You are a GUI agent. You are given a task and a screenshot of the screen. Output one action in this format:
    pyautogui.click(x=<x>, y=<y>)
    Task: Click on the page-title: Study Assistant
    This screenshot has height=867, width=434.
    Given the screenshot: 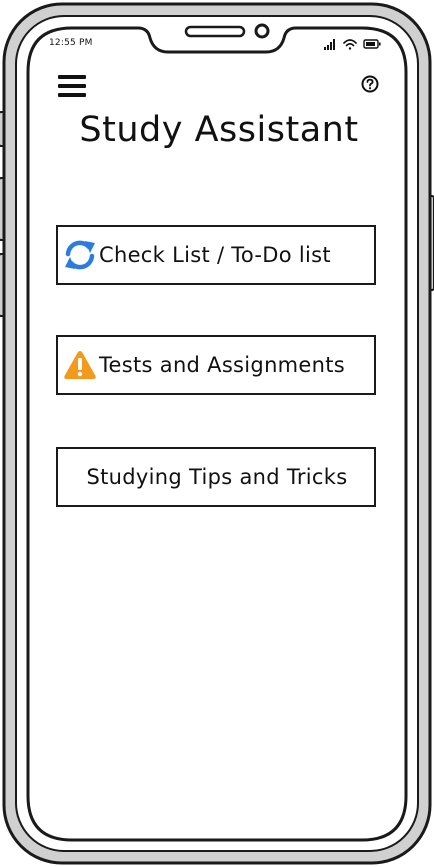 What is the action you would take?
    pyautogui.click(x=219, y=130)
    